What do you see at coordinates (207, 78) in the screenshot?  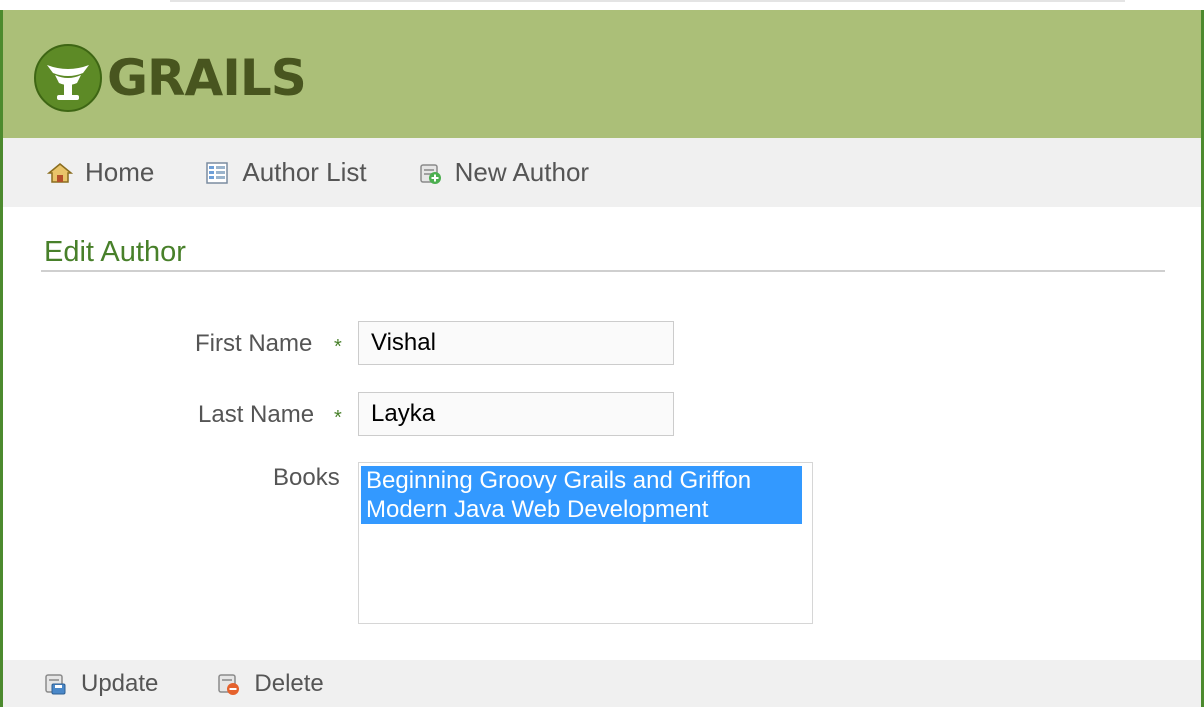 I see `logo-text: GRAILS` at bounding box center [207, 78].